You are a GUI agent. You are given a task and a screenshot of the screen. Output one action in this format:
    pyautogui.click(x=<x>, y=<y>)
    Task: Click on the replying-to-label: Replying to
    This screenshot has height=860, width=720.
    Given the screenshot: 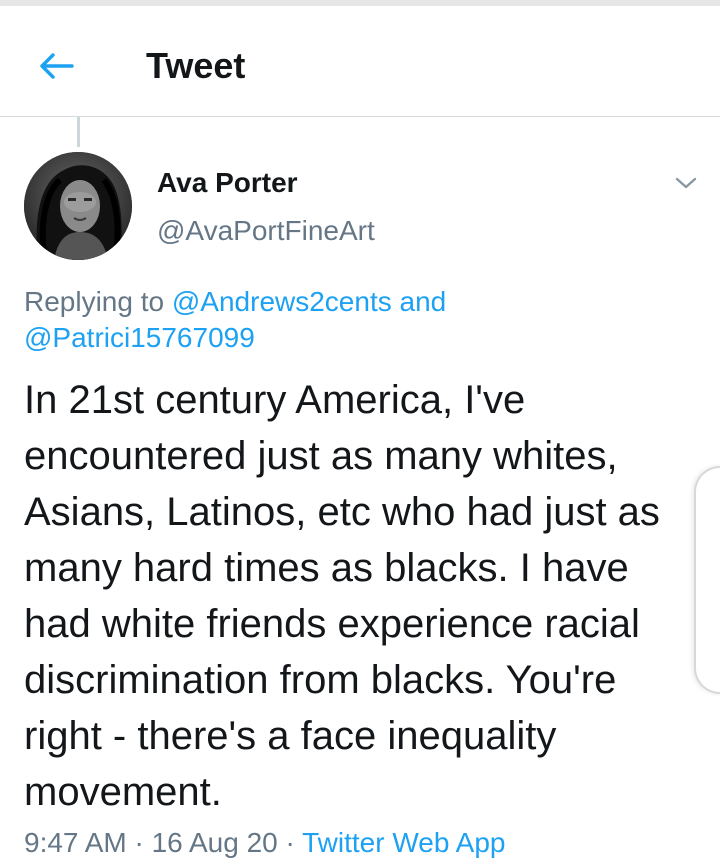 What is the action you would take?
    pyautogui.click(x=94, y=301)
    